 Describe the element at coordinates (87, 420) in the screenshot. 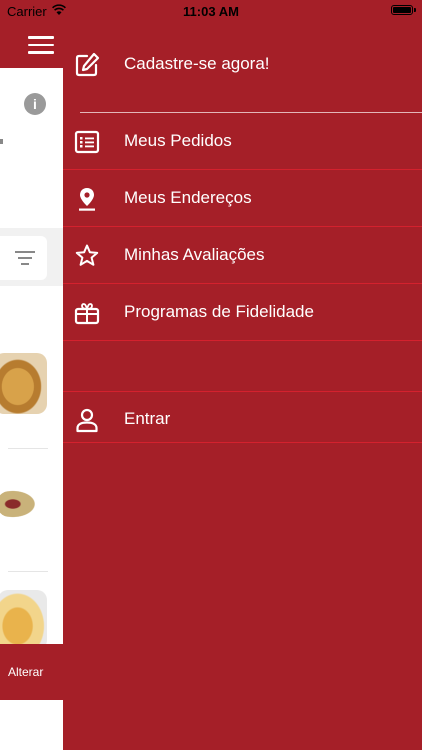

I see `user-icon` at that location.